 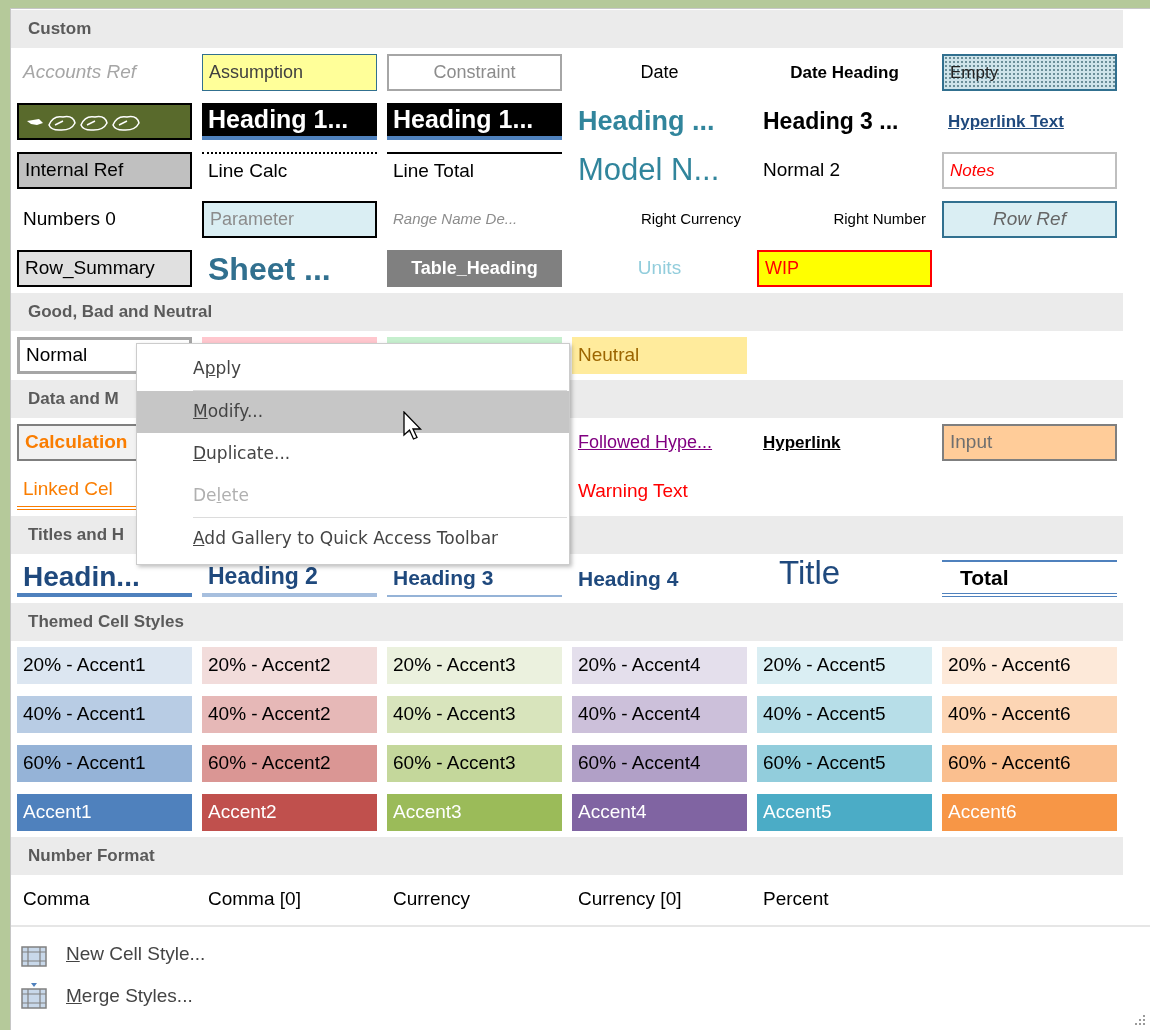 What do you see at coordinates (289, 812) in the screenshot?
I see `cell-style-swatch: Accent2` at bounding box center [289, 812].